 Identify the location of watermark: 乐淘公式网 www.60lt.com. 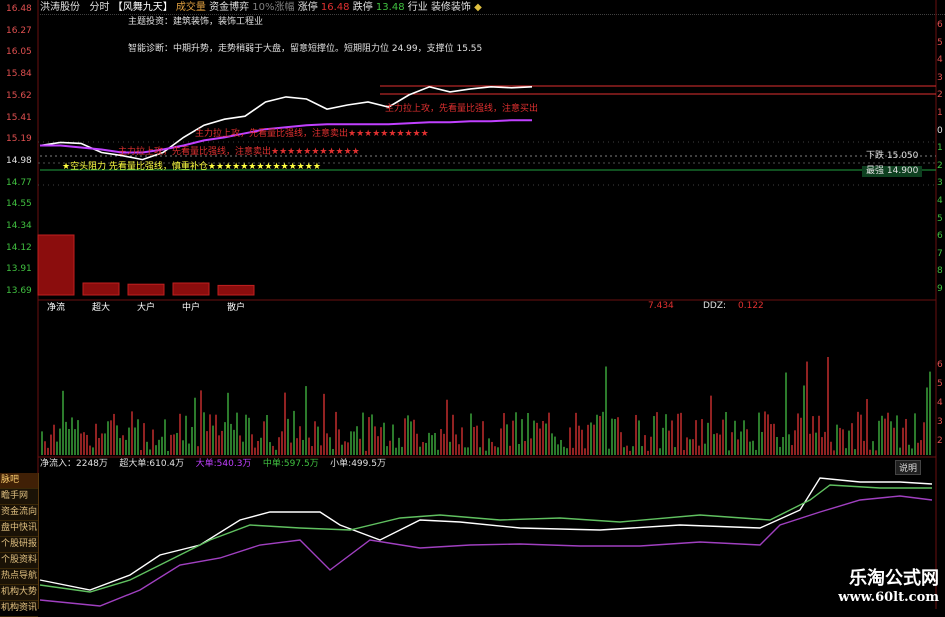
(888, 584).